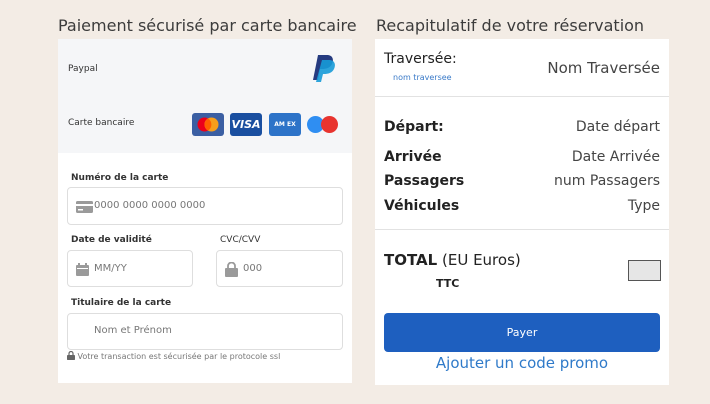 The width and height of the screenshot is (710, 404). I want to click on passengers-value: num Passagers, so click(607, 181).